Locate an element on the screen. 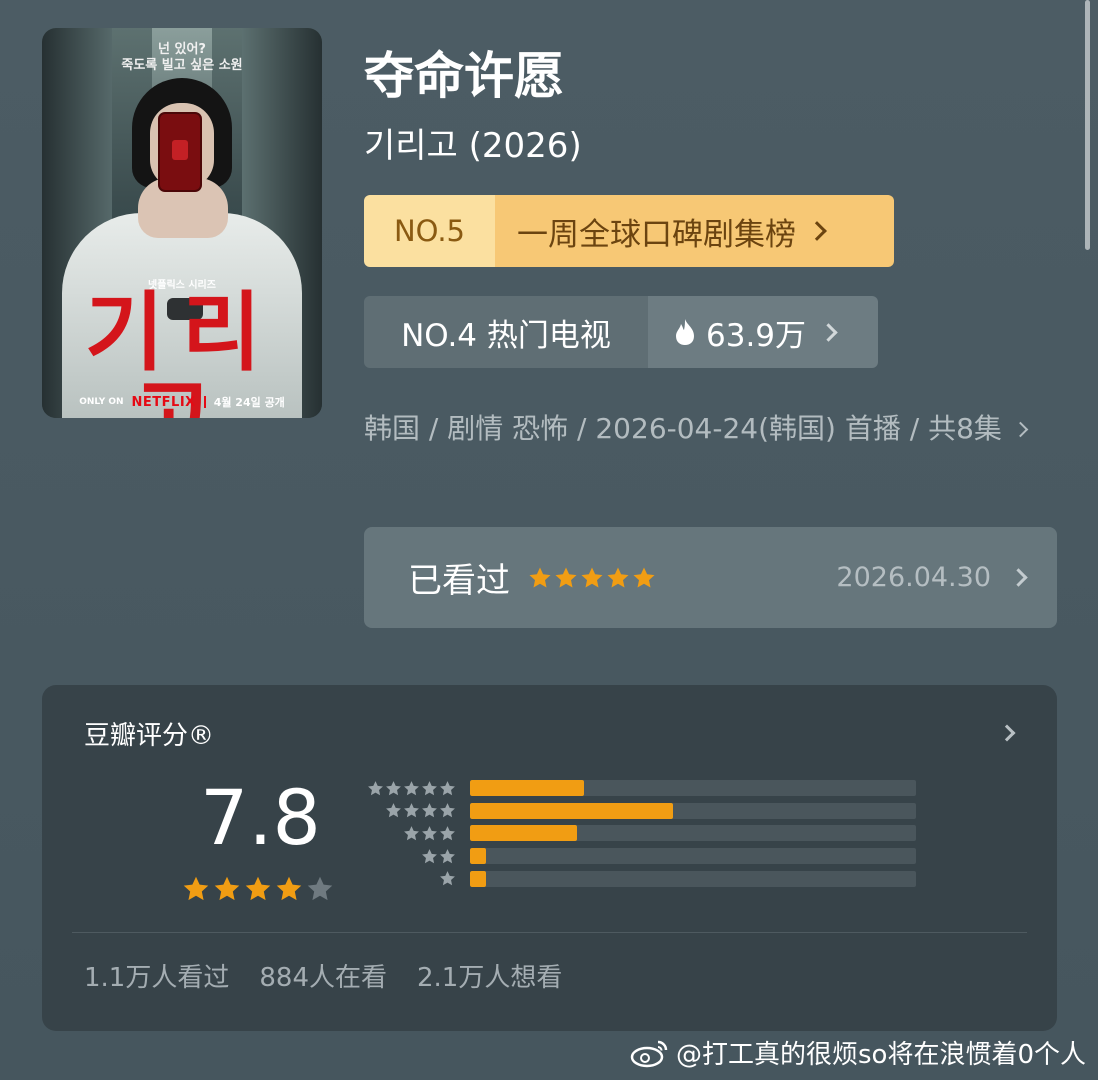 The width and height of the screenshot is (1098, 1080). watermark-text: @打工真的很烦so将在浪惯着0个人 is located at coordinates (881, 1055).